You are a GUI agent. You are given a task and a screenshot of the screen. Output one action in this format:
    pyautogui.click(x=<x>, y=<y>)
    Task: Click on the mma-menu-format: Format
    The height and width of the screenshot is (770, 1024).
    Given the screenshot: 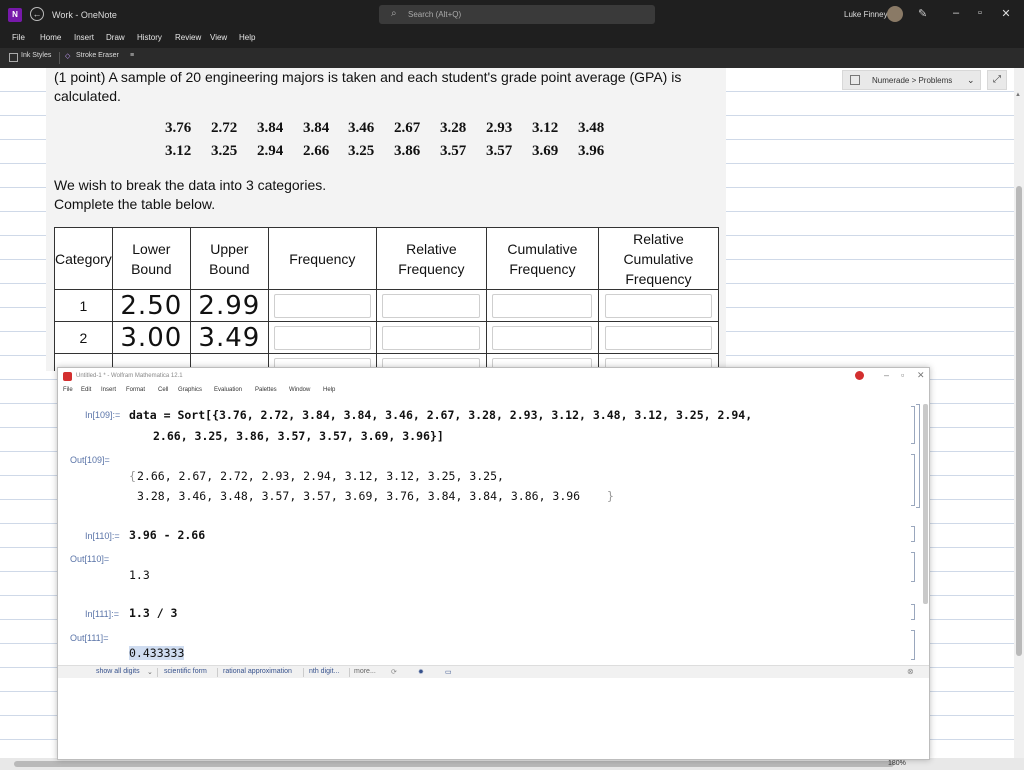 What is the action you would take?
    pyautogui.click(x=135, y=390)
    